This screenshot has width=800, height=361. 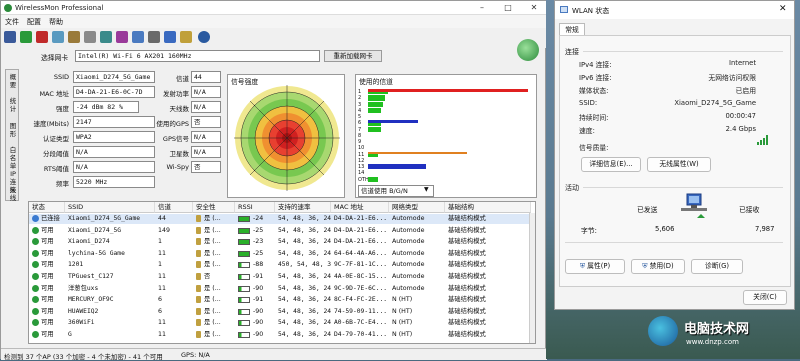 I want to click on disable-button: ⛨ 禁用(D), so click(x=658, y=266).